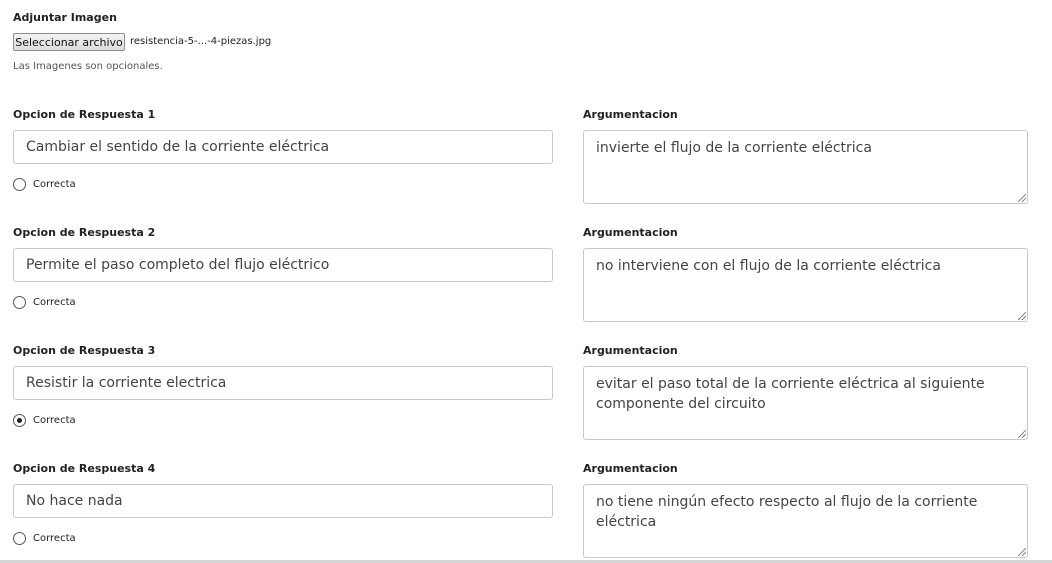 This screenshot has height=563, width=1052. I want to click on answer-4-correct-radio, so click(19, 538).